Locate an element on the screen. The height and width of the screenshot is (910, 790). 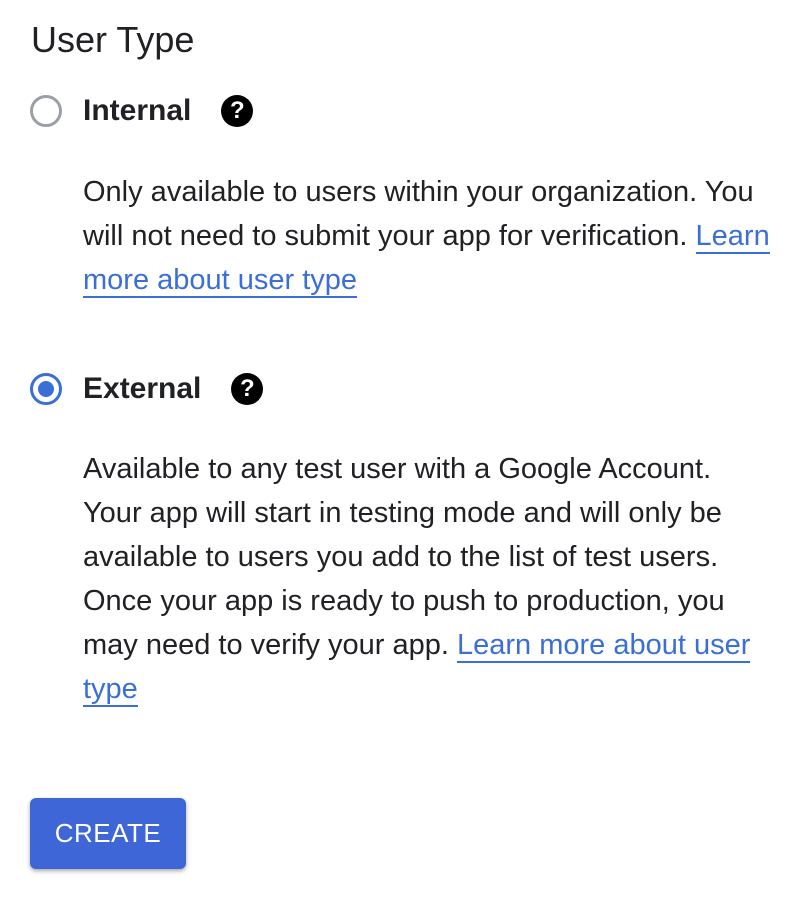
radio-option-internal: Internal ? is located at coordinates (142, 111).